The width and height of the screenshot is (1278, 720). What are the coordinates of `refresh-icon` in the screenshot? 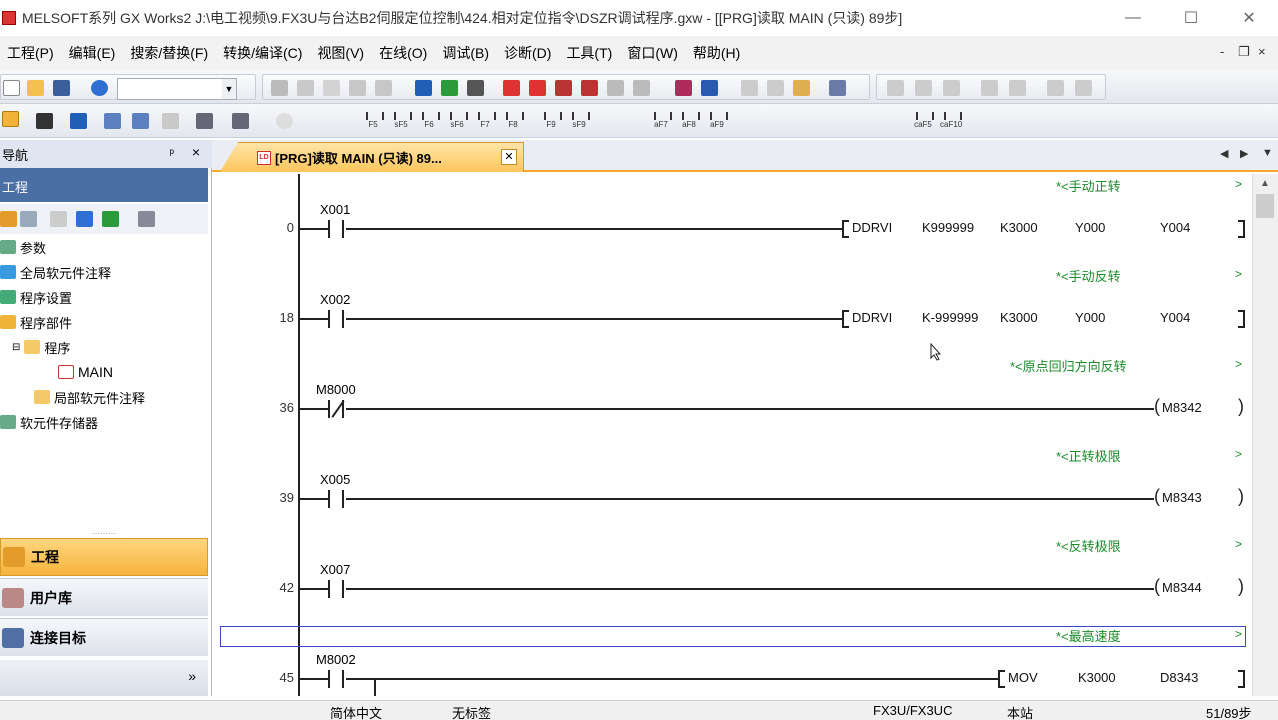 It's located at (110, 219).